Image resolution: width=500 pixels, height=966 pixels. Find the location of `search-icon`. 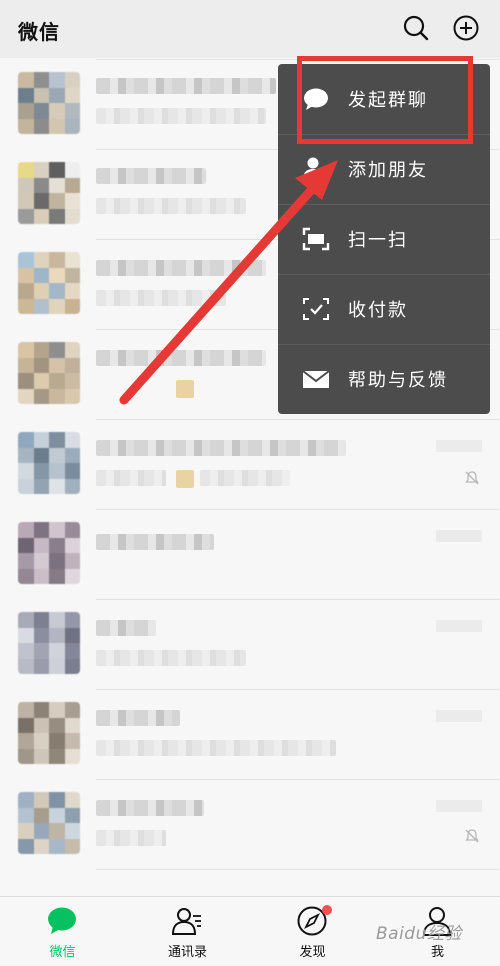

search-icon is located at coordinates (416, 28).